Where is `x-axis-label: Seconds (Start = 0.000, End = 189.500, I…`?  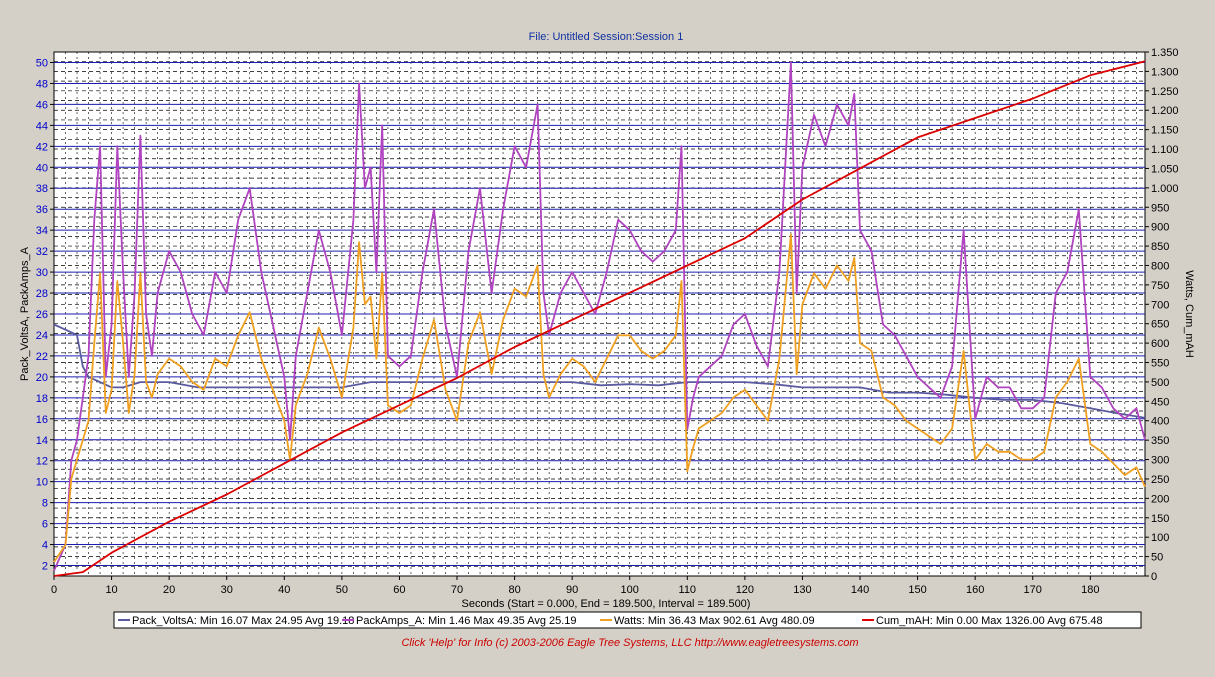
x-axis-label: Seconds (Start = 0.000, End = 189.500, I… is located at coordinates (606, 604).